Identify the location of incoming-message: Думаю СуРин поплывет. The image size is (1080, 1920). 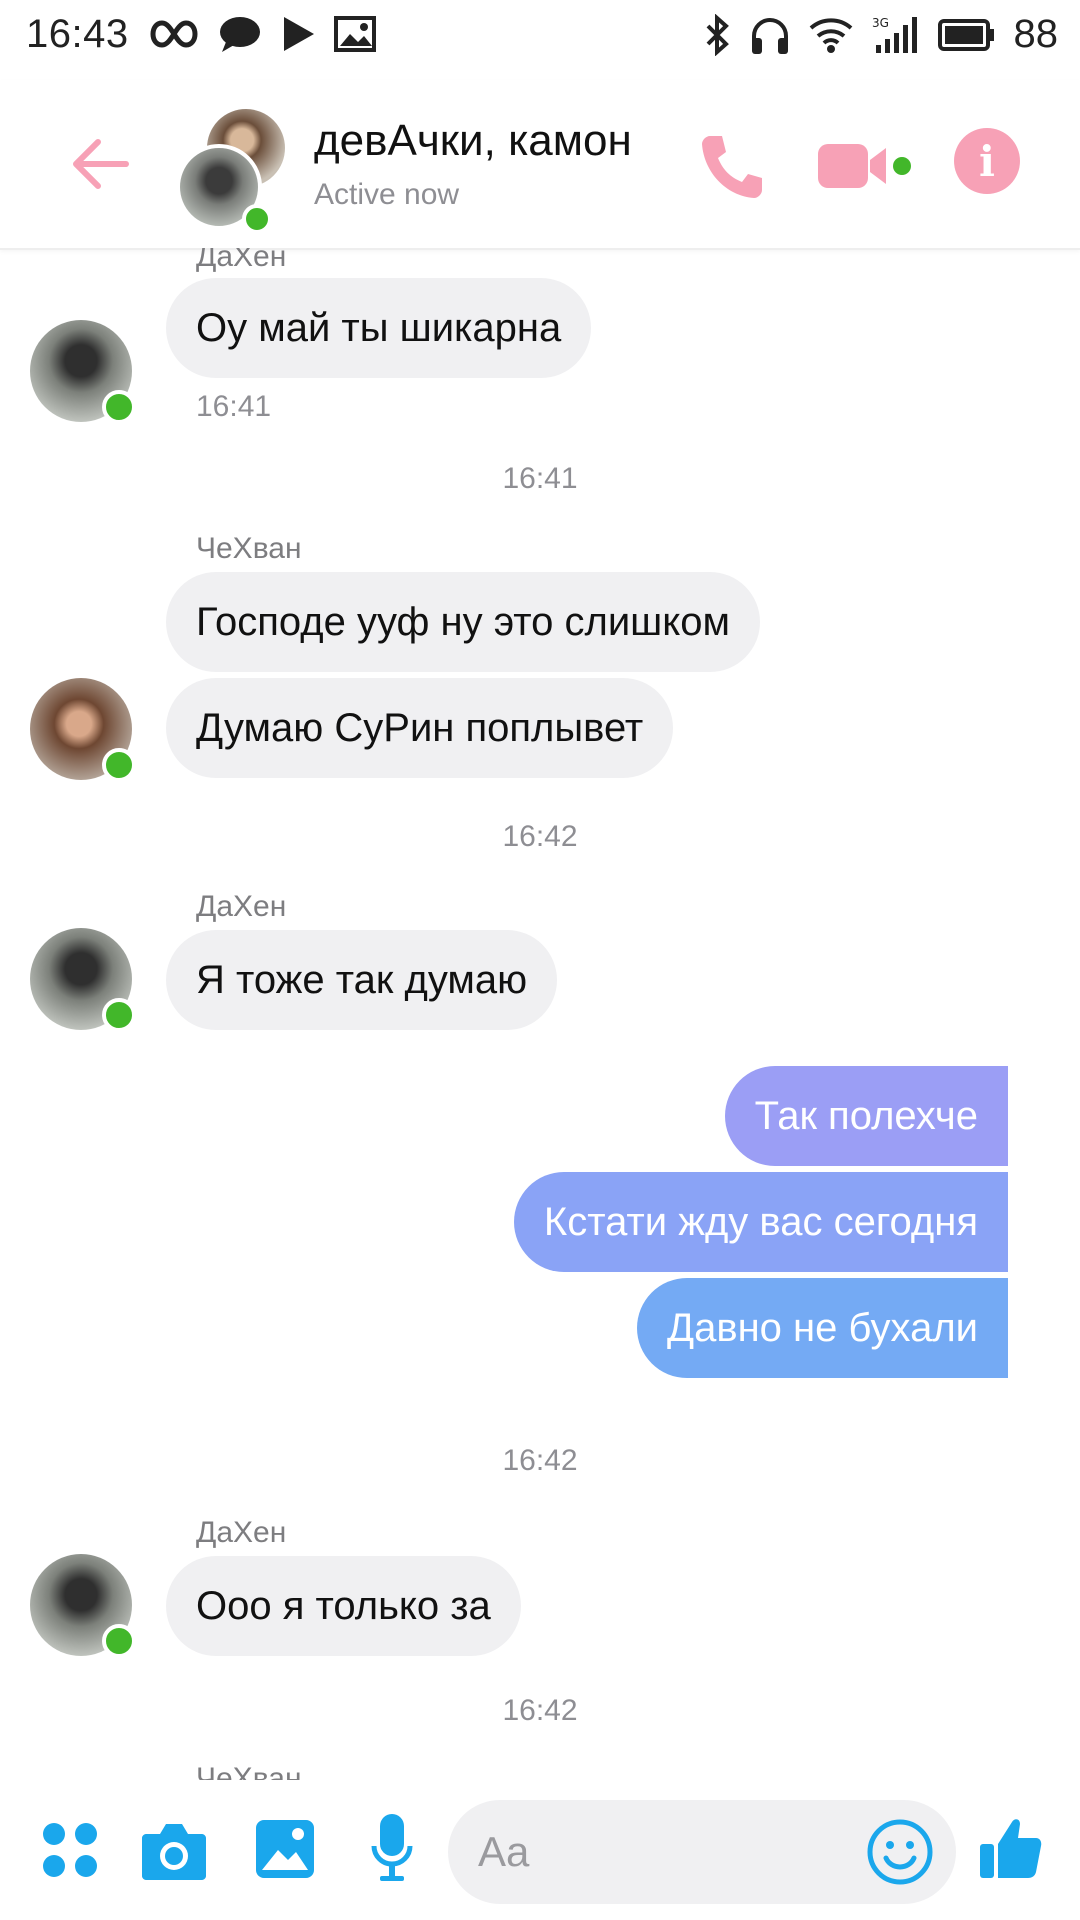
(420, 728).